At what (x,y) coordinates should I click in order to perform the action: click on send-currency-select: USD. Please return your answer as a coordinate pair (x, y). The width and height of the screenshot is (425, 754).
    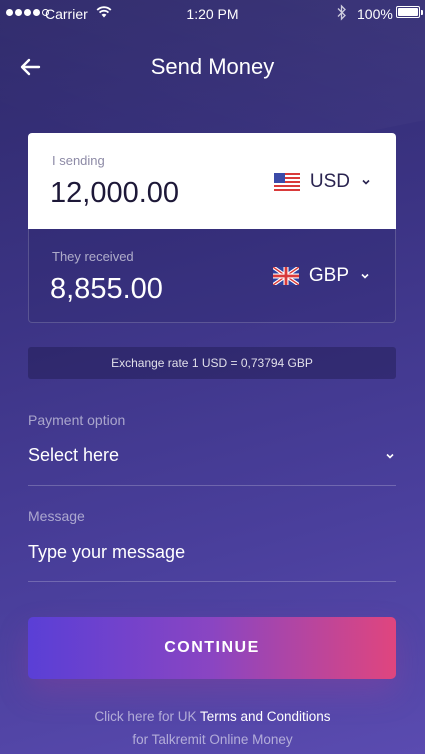
    Looking at the image, I should click on (322, 182).